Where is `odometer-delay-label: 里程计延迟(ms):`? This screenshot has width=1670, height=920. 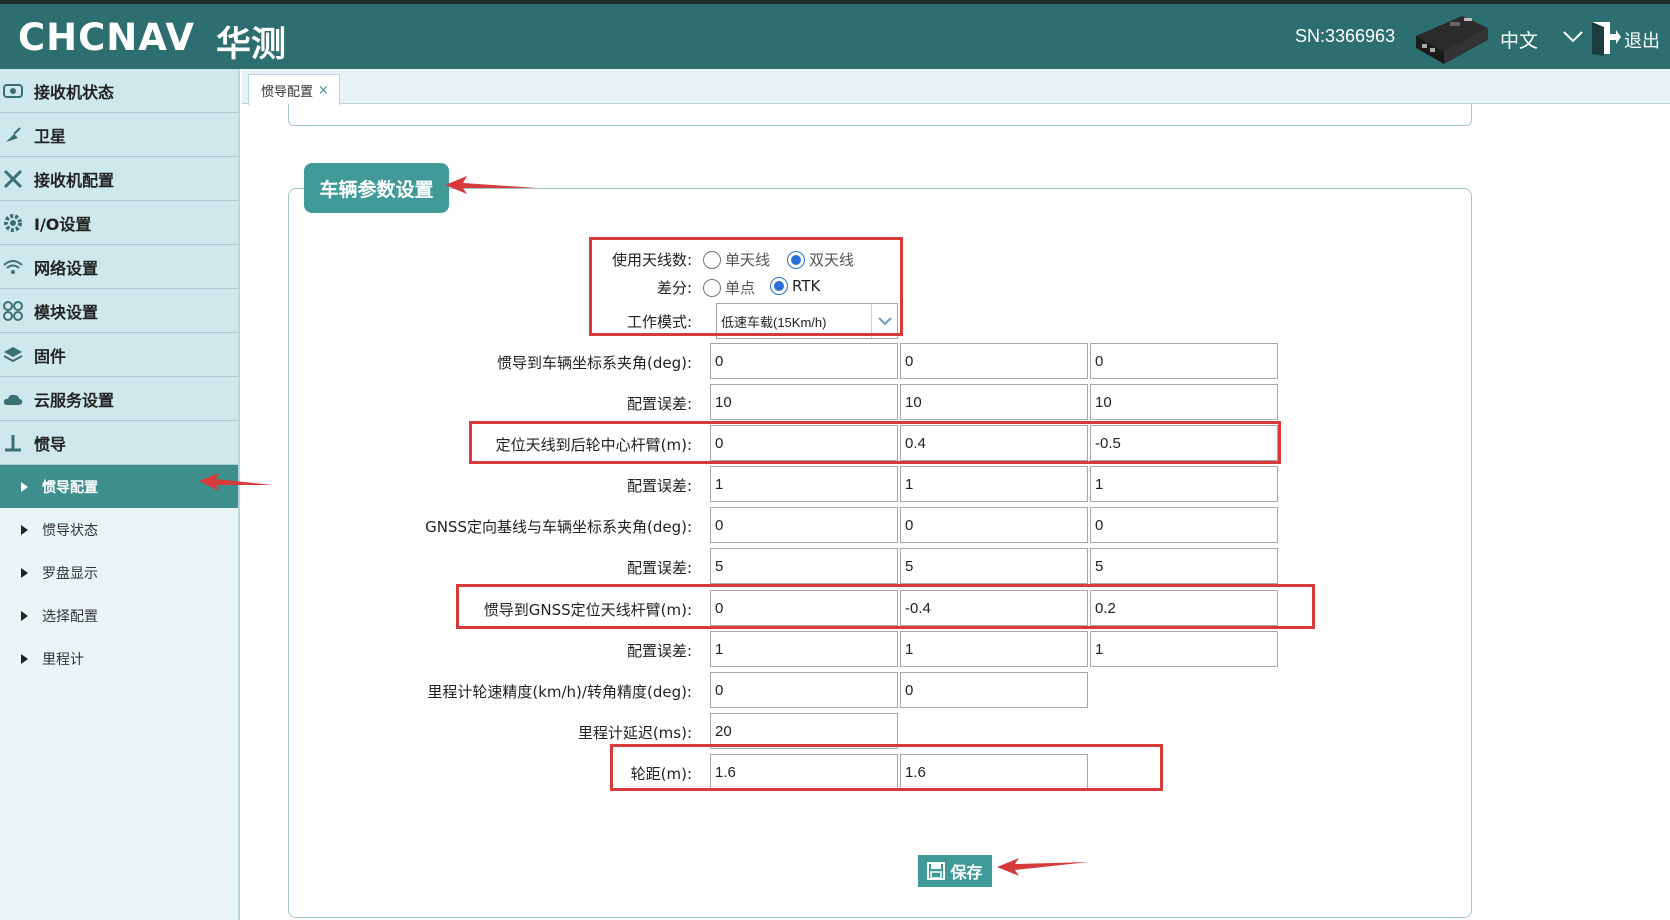 odometer-delay-label: 里程计延迟(ms): is located at coordinates (634, 733).